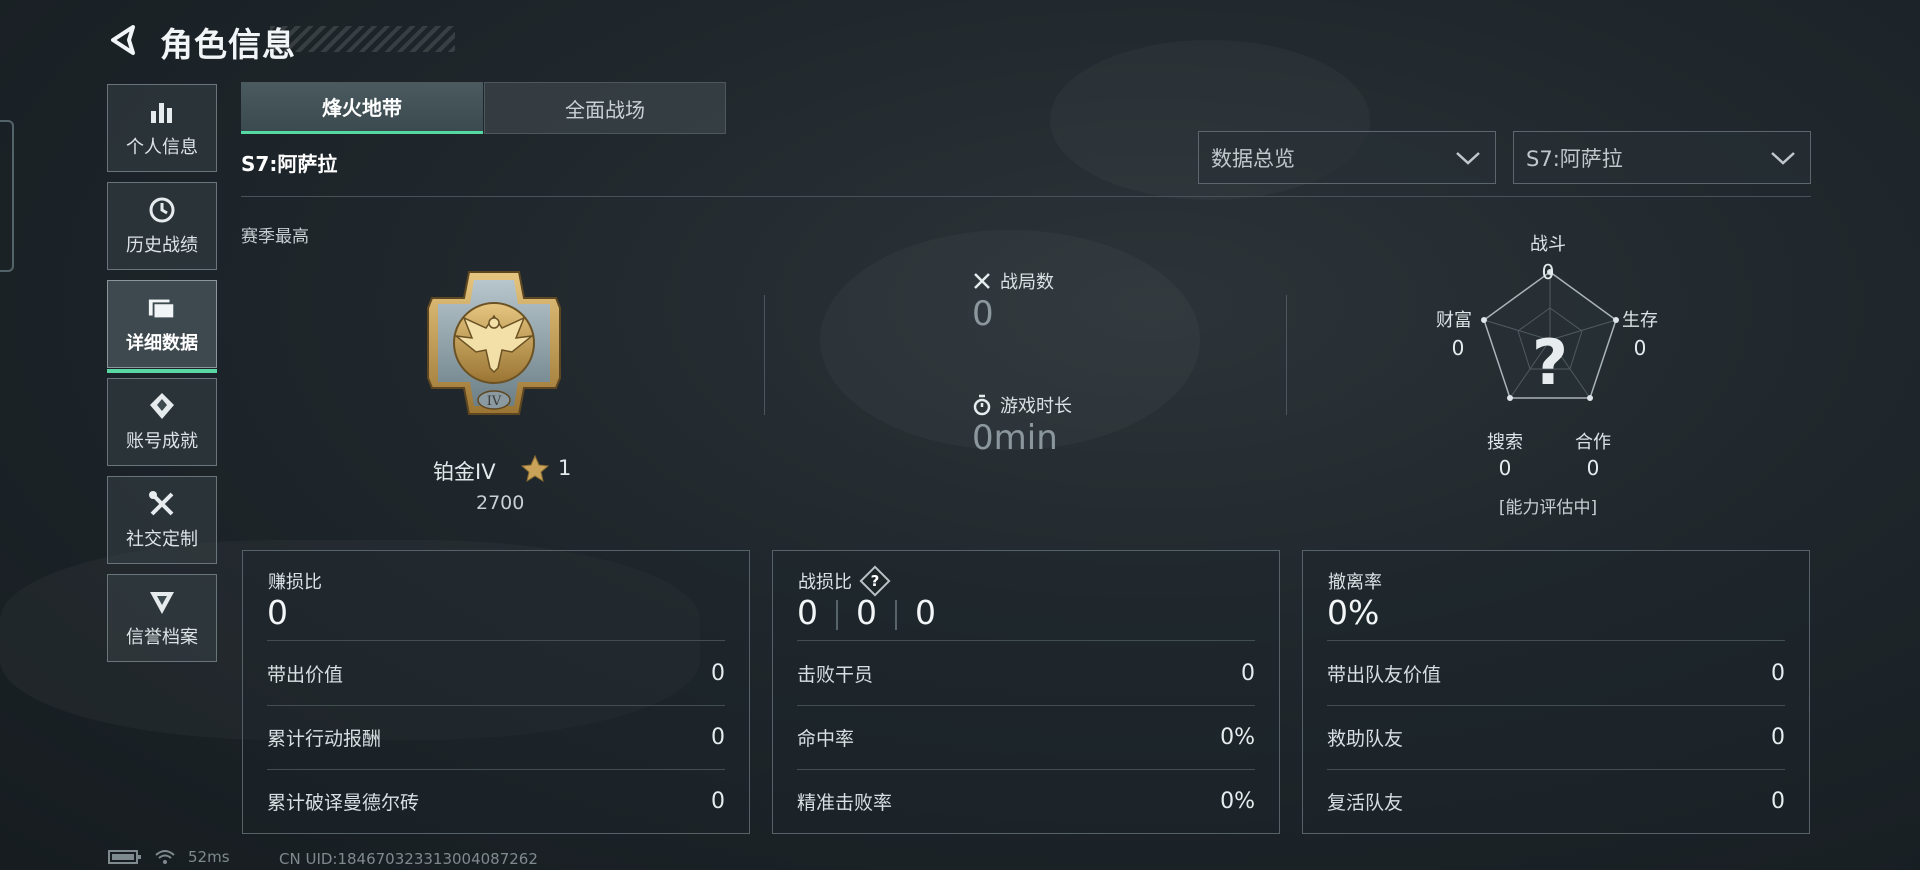 The width and height of the screenshot is (1920, 870). I want to click on matches-label: 战局数, so click(1027, 282).